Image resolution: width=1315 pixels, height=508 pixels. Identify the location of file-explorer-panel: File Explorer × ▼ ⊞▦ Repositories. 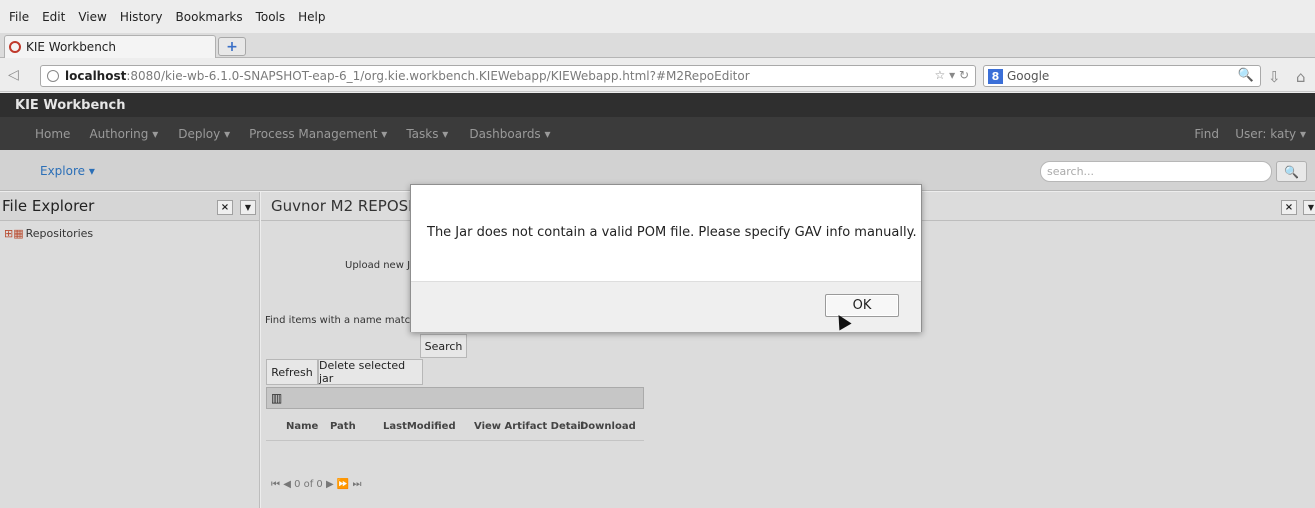
(130, 350).